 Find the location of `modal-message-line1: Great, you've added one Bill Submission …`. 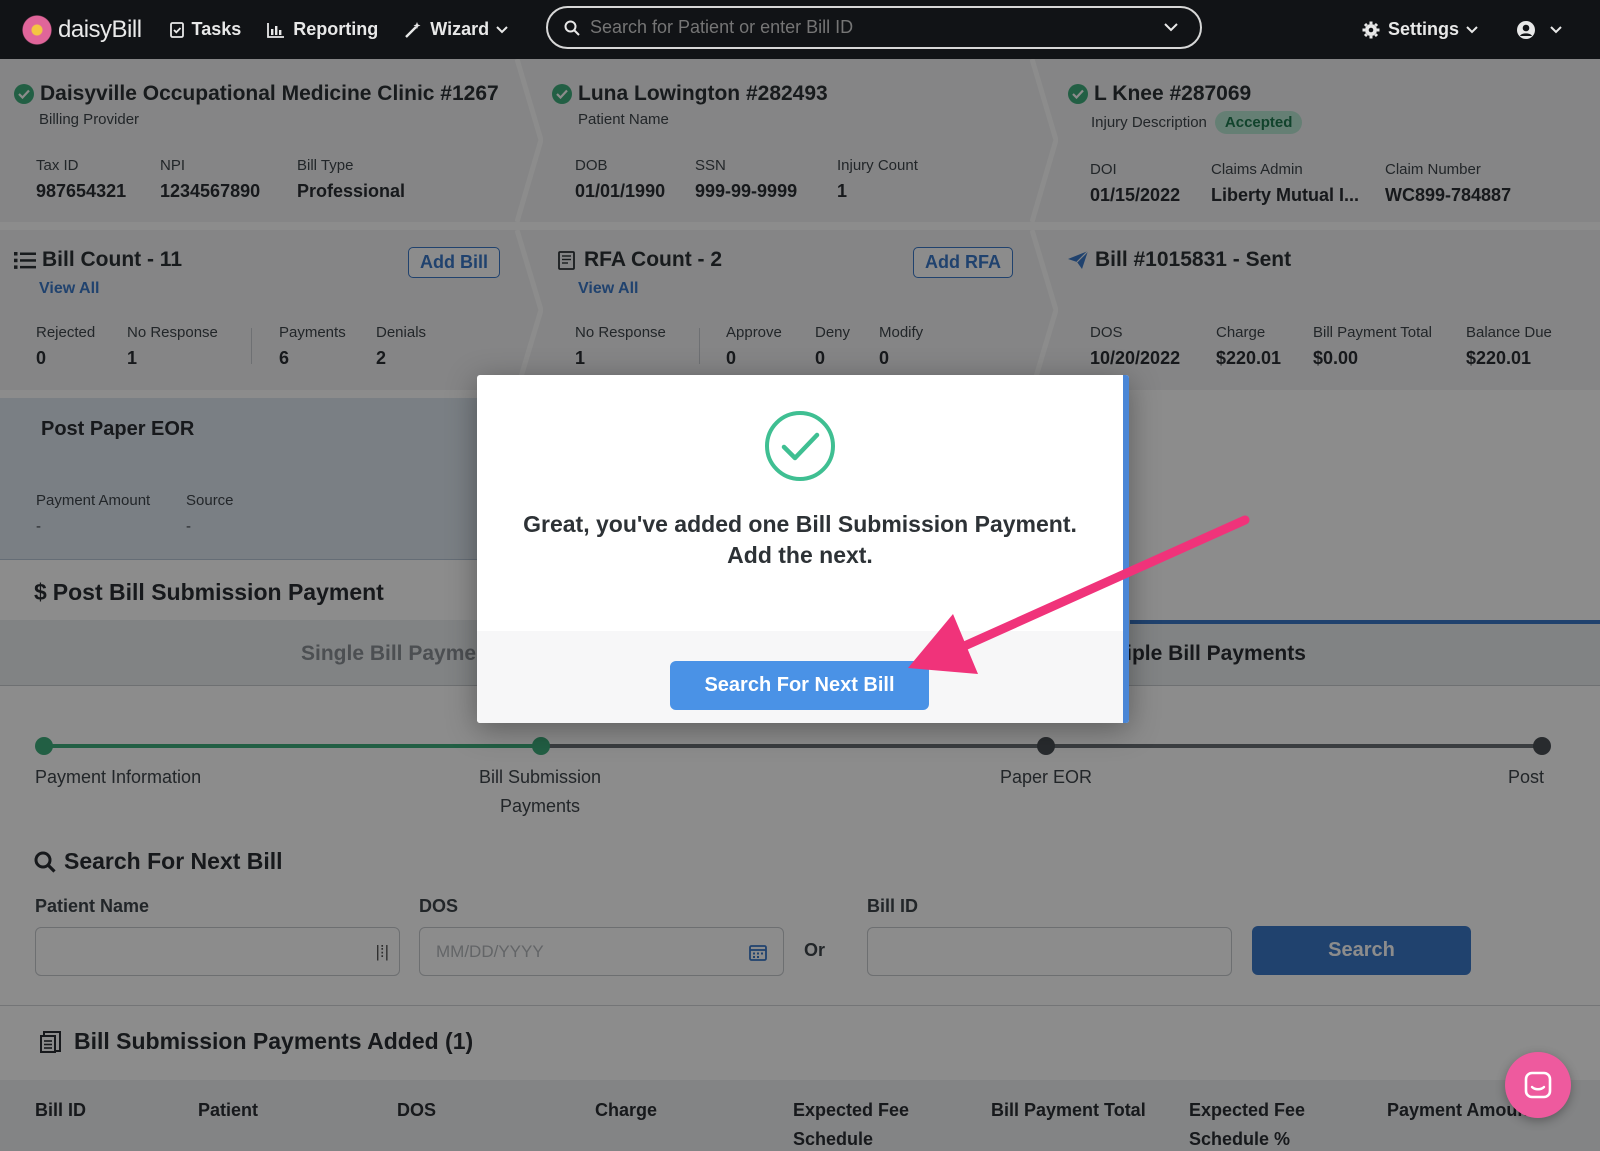

modal-message-line1: Great, you've added one Bill Submission … is located at coordinates (800, 524).